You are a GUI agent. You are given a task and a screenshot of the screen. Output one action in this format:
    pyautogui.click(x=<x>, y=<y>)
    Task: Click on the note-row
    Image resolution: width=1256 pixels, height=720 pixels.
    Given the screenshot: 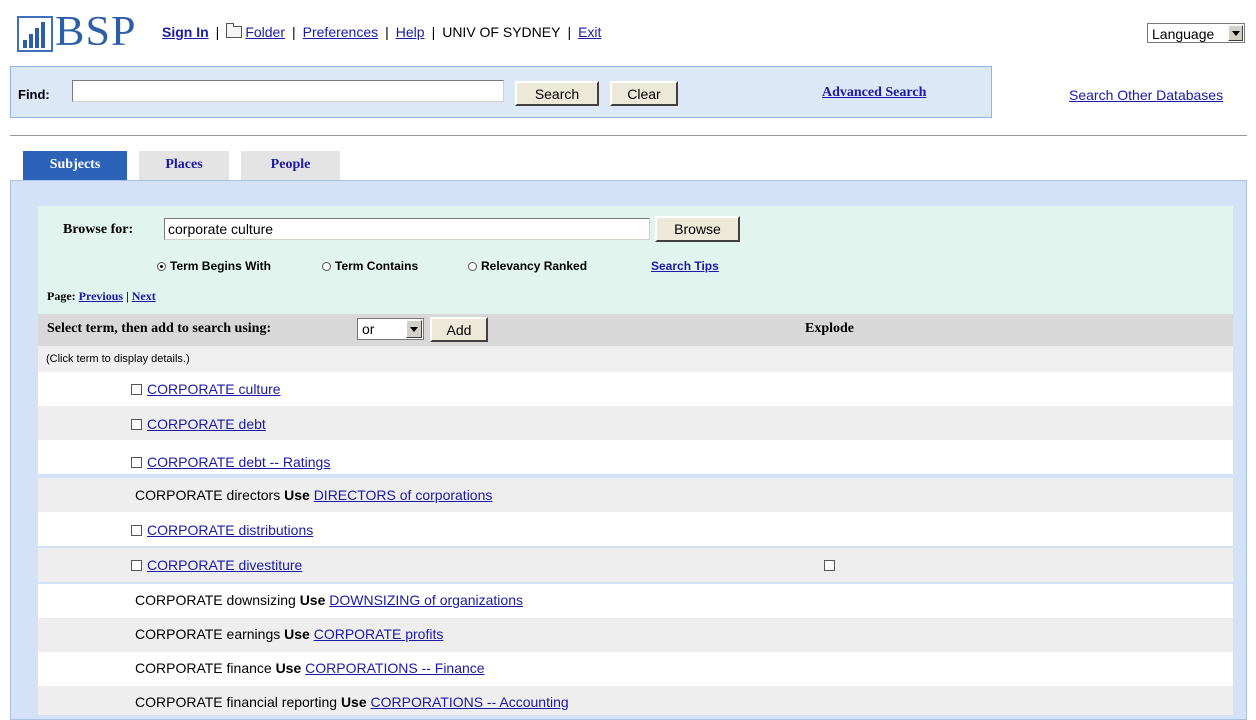 What is the action you would take?
    pyautogui.click(x=635, y=359)
    